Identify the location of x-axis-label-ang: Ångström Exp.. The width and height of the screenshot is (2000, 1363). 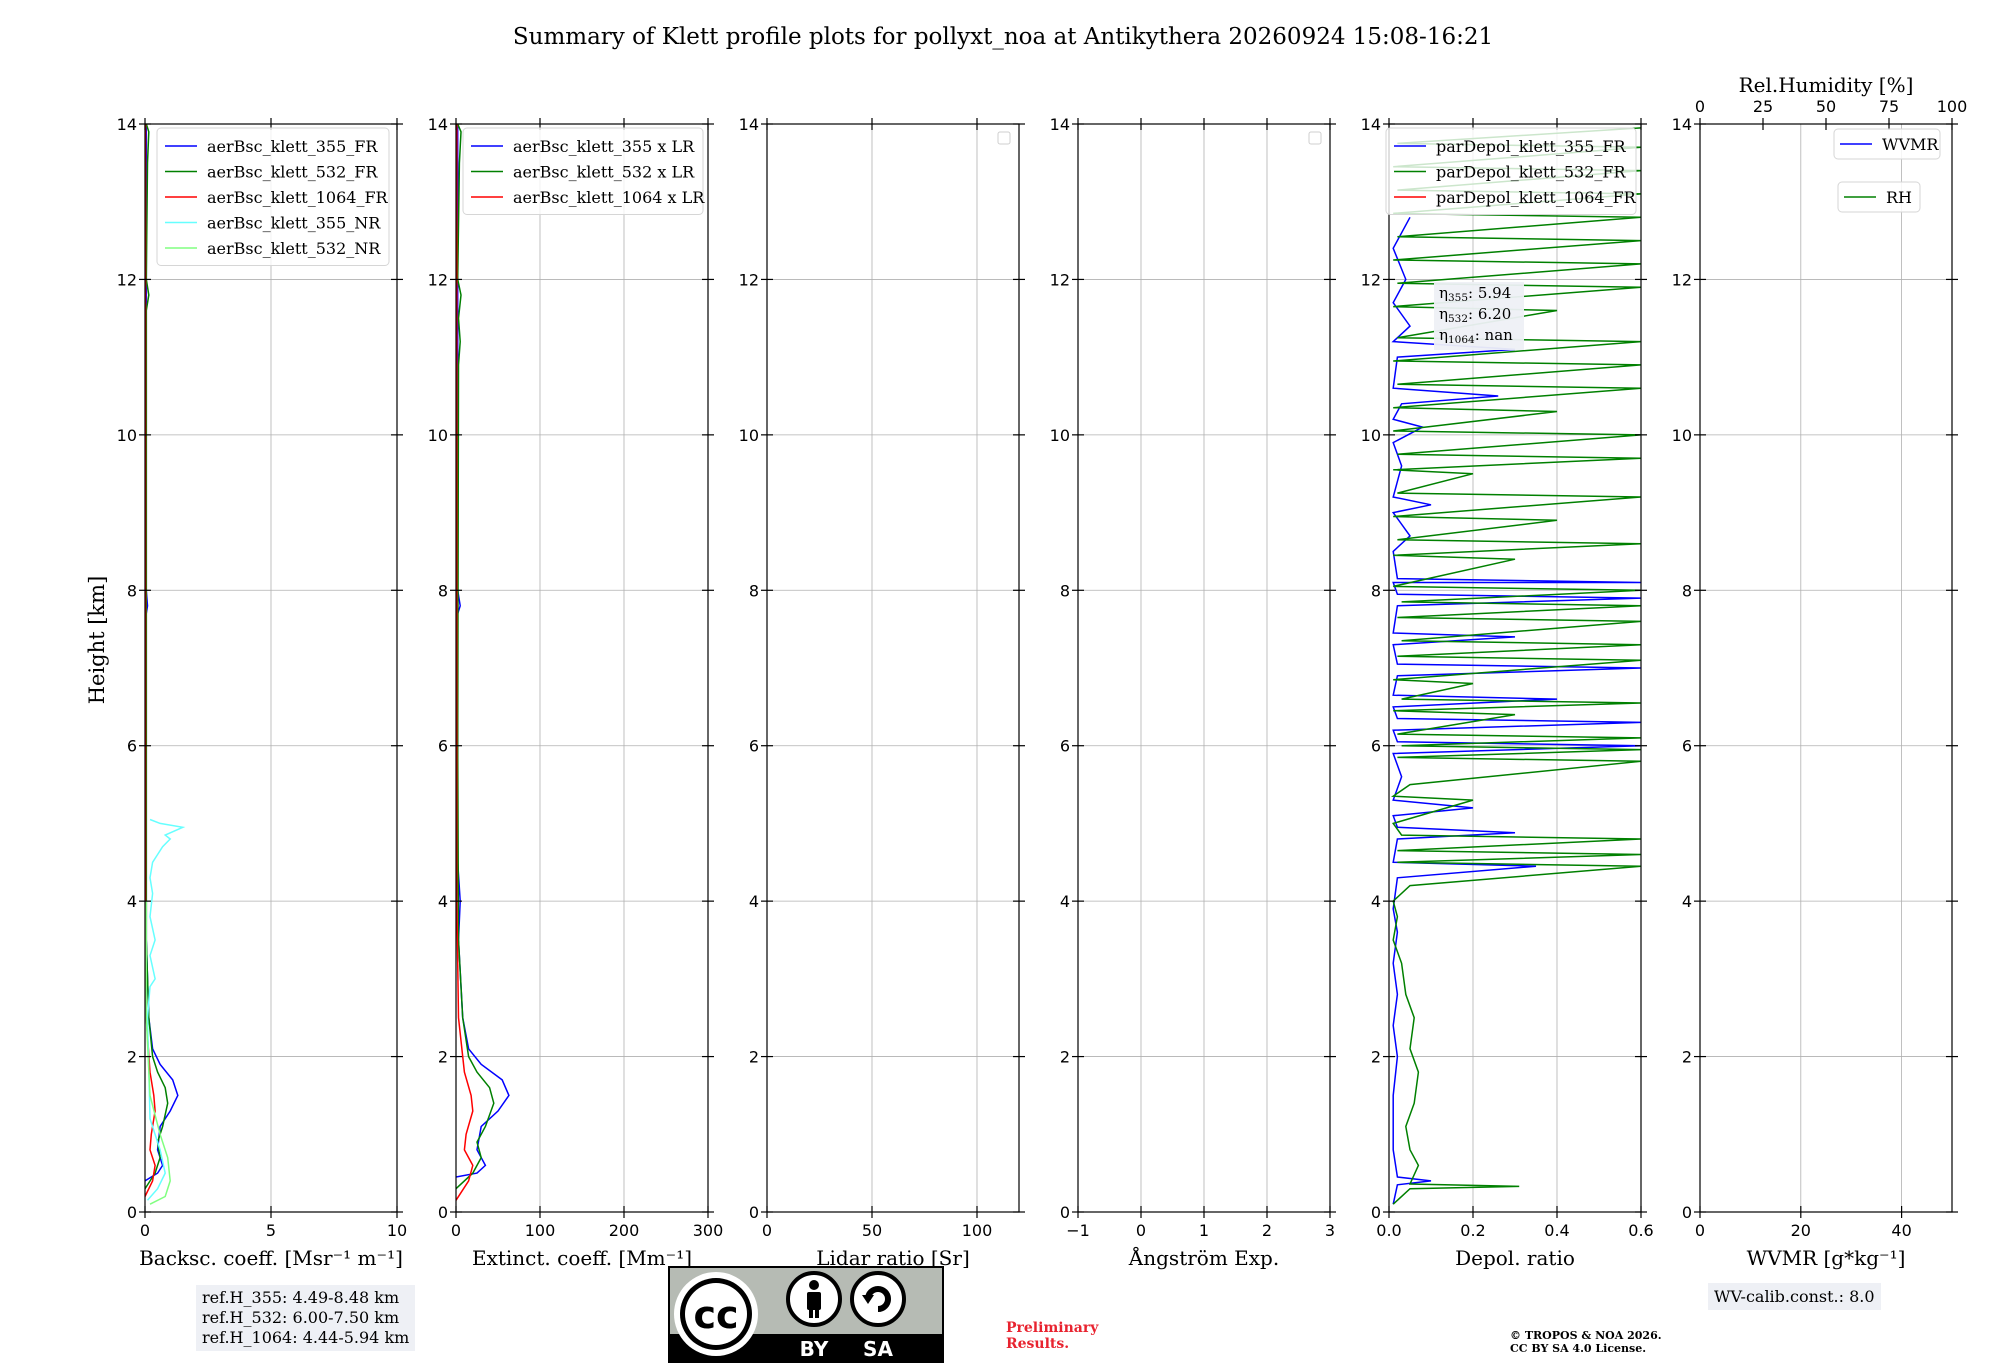
(1203, 1257).